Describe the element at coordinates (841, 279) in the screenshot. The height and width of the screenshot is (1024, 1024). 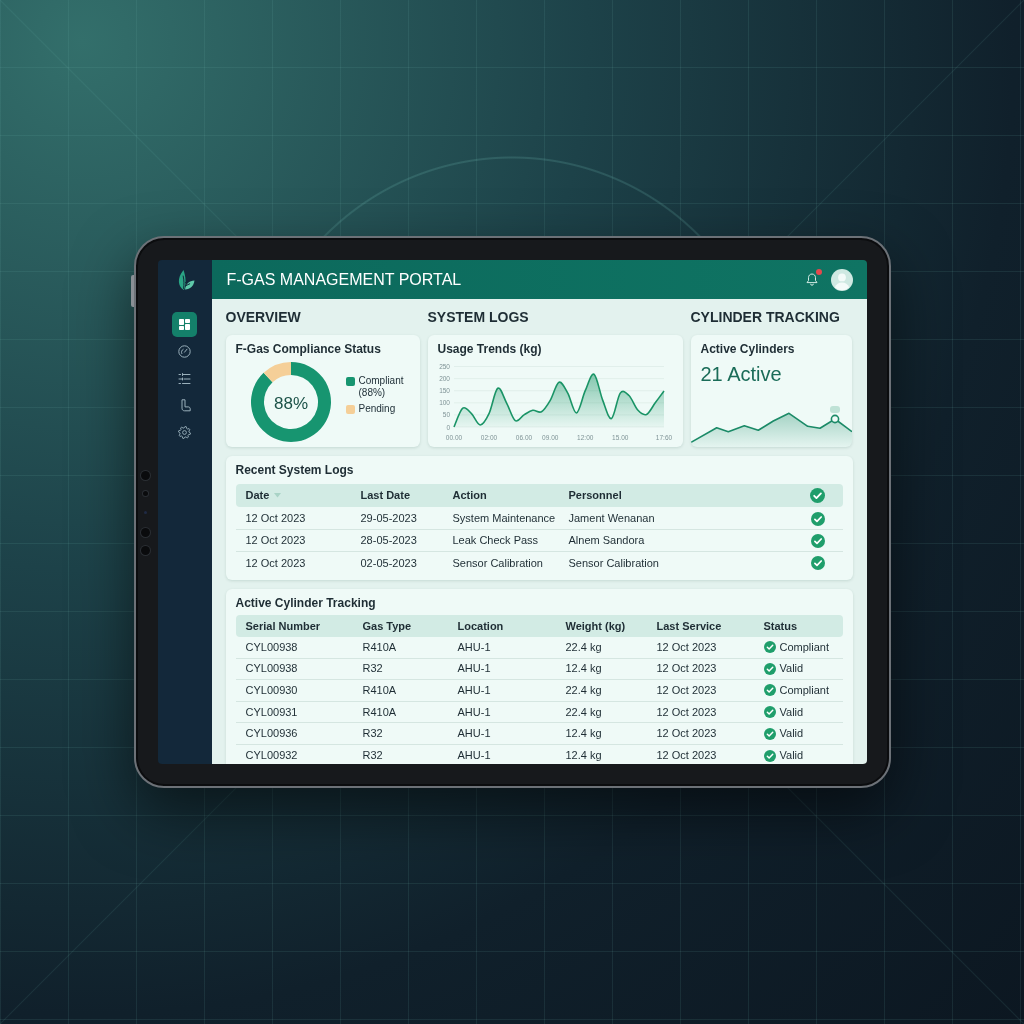
I see `avatar-icon` at that location.